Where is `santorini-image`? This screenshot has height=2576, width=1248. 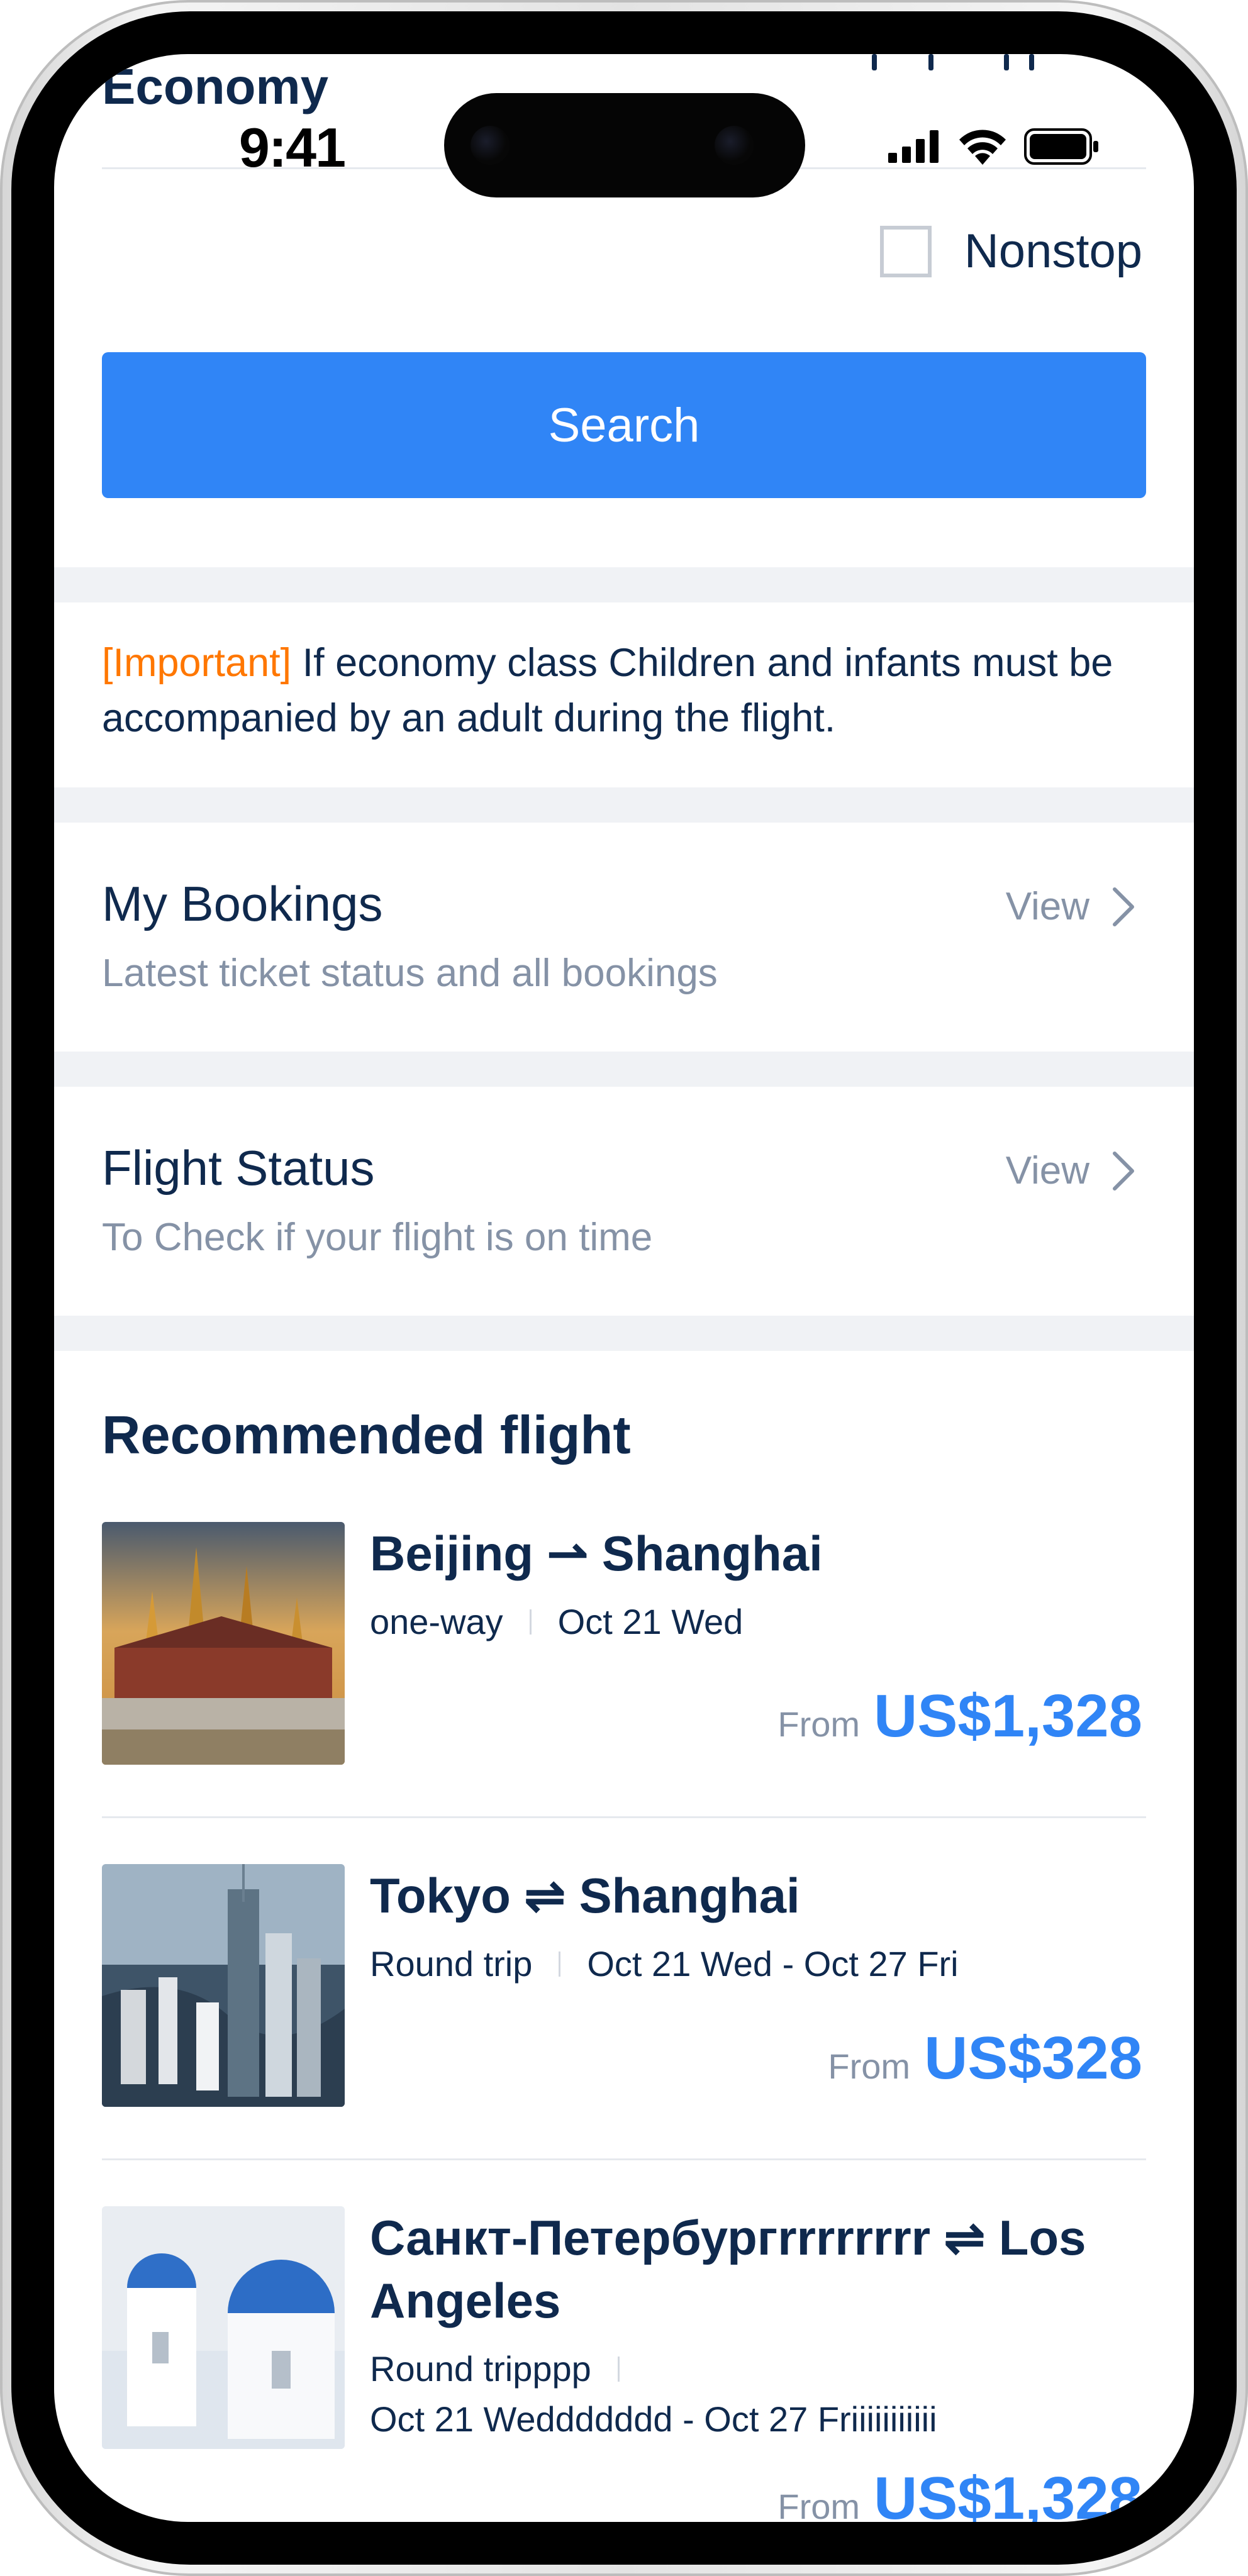 santorini-image is located at coordinates (223, 2327).